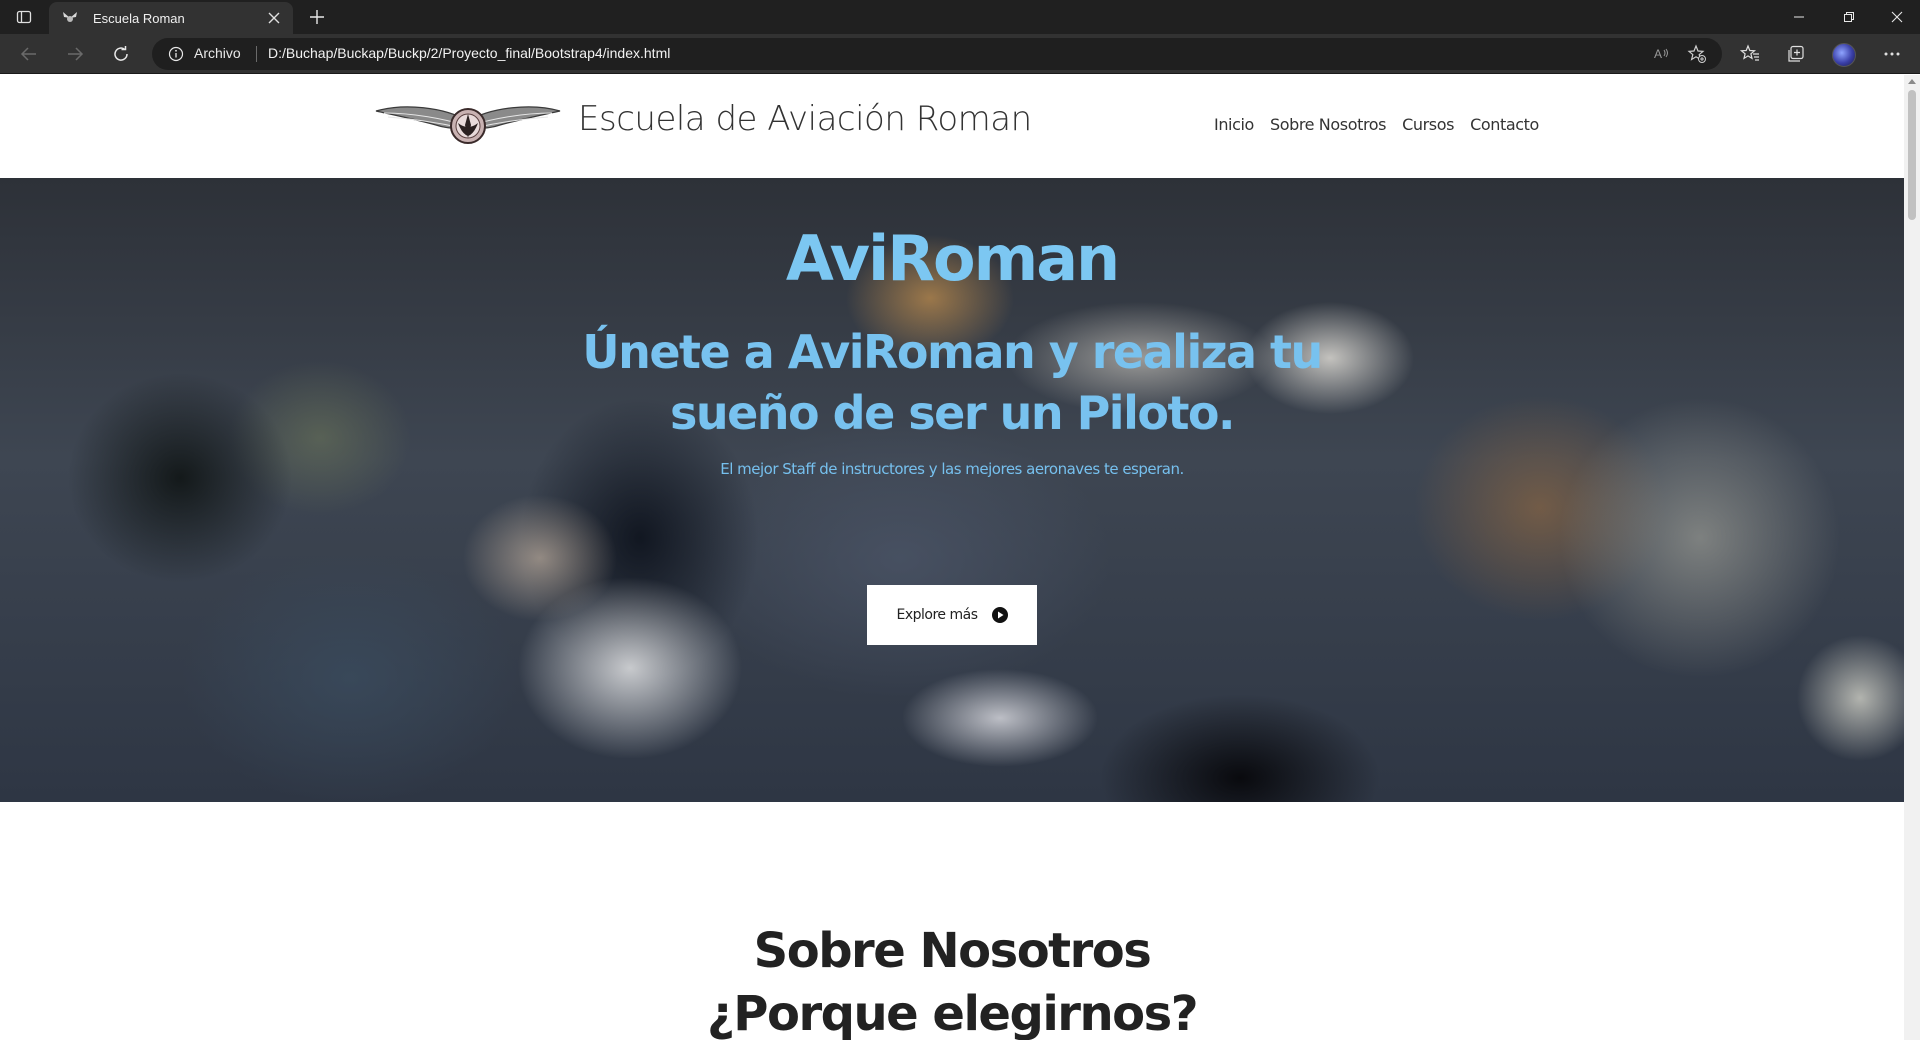  I want to click on tab-actions-icon, so click(24, 17).